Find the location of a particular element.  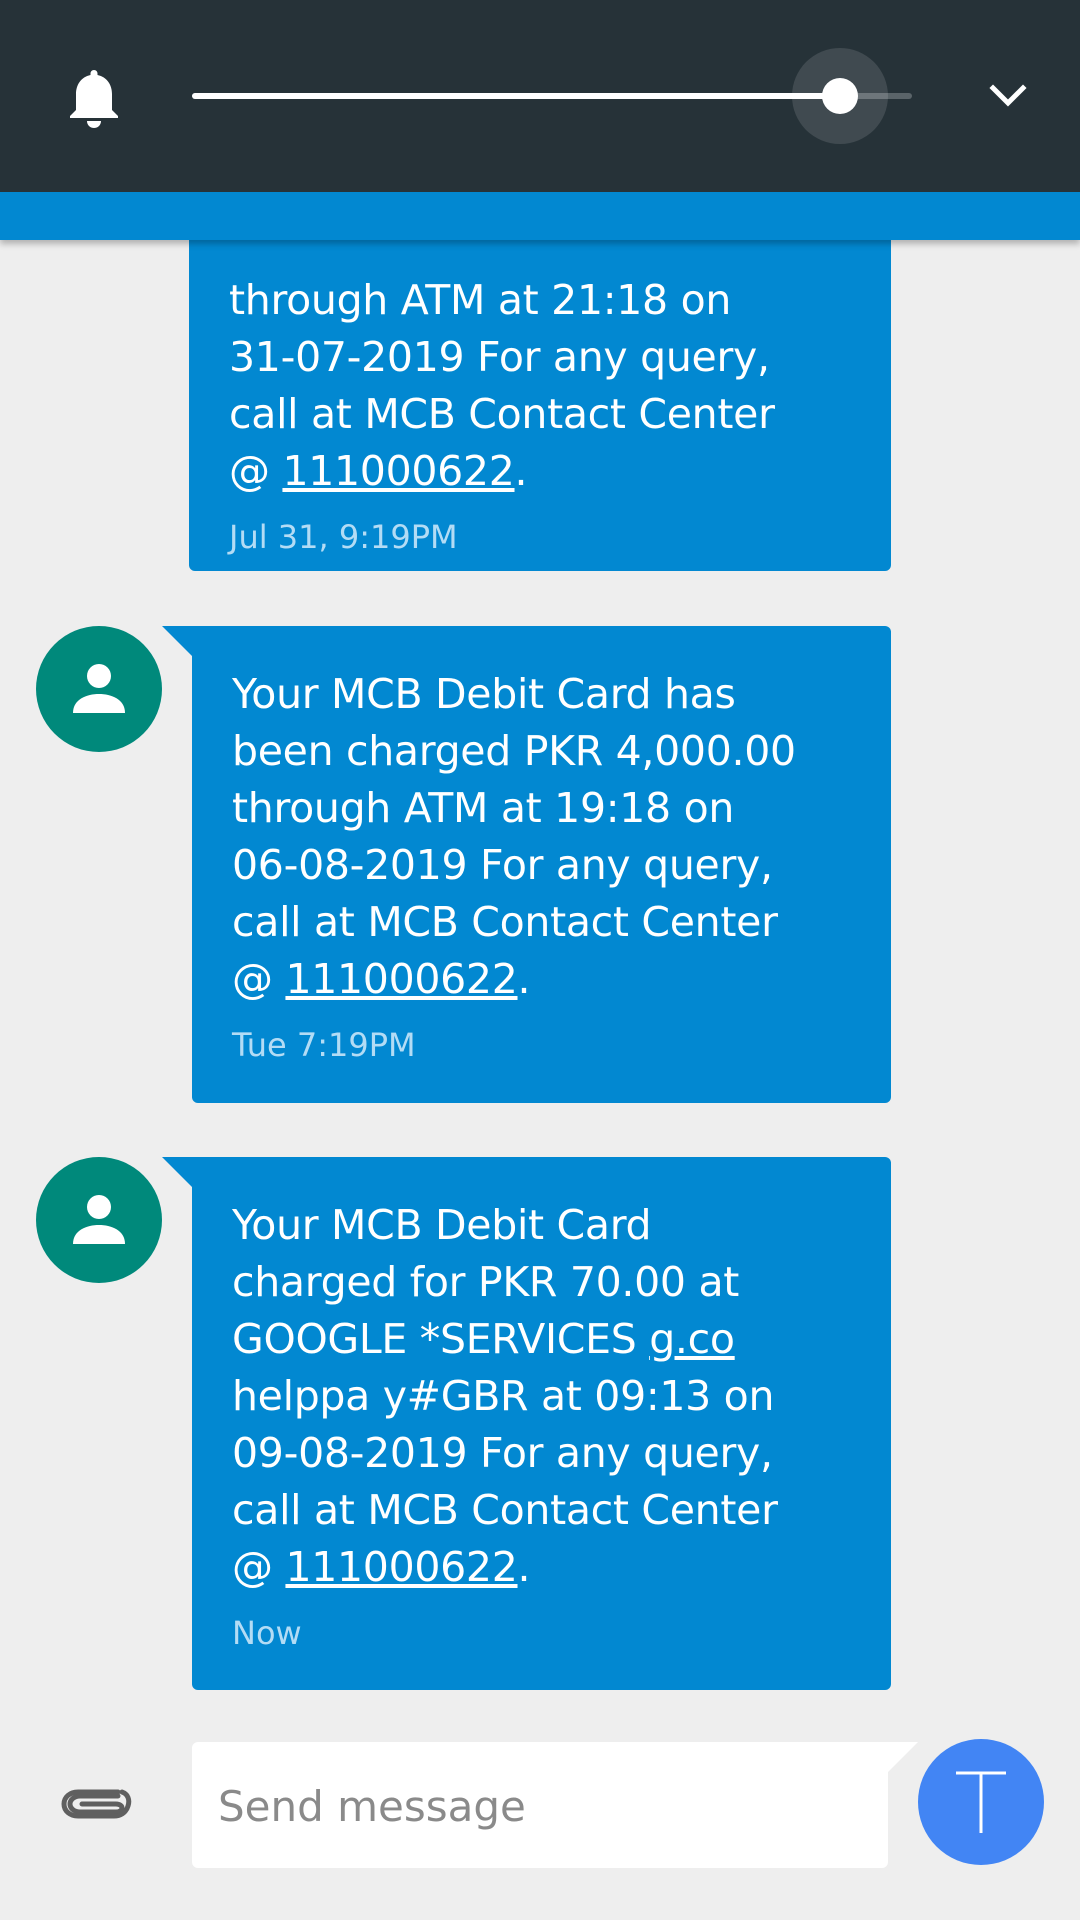

app-bar is located at coordinates (540, 216).